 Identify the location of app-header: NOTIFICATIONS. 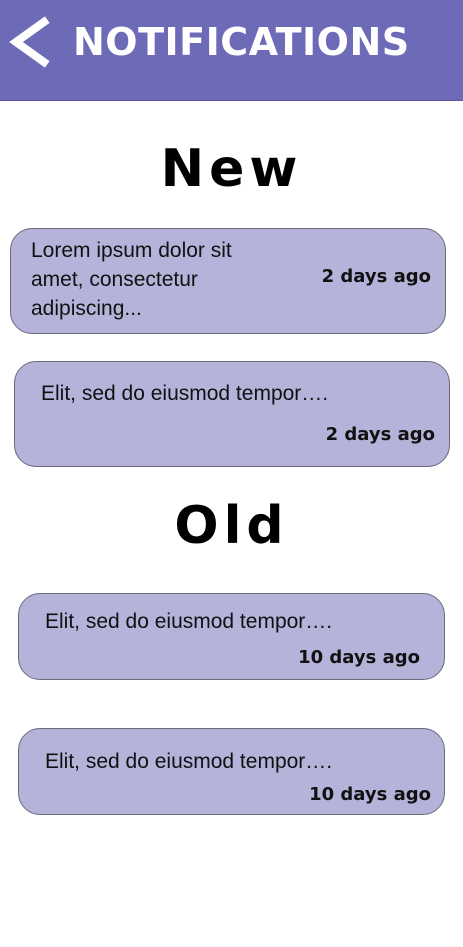
(231, 50).